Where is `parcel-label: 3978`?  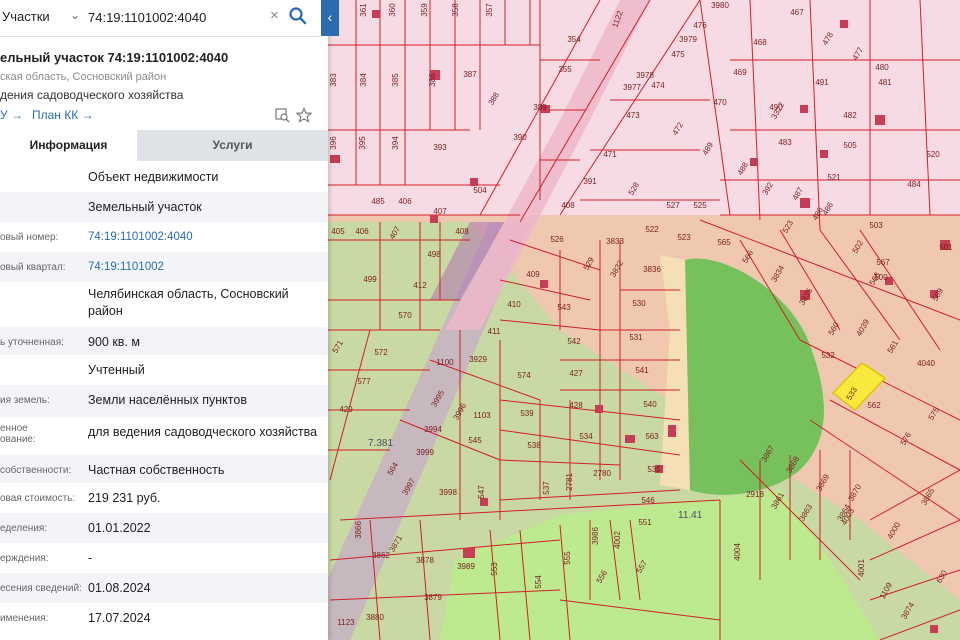
parcel-label: 3978 is located at coordinates (645, 75).